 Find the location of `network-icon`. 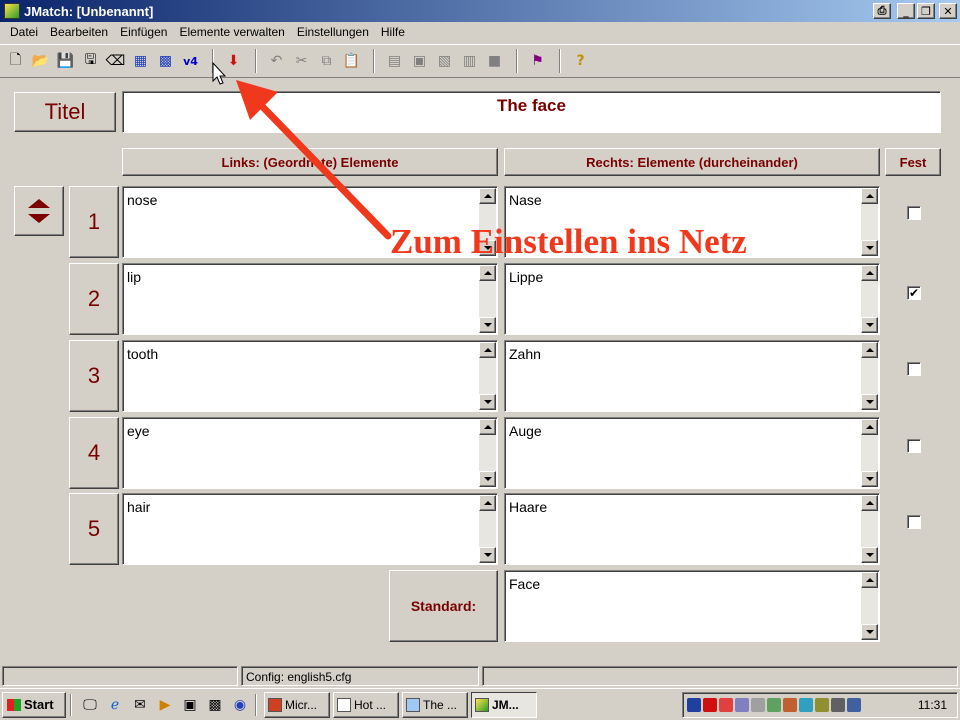

network-icon is located at coordinates (758, 705).